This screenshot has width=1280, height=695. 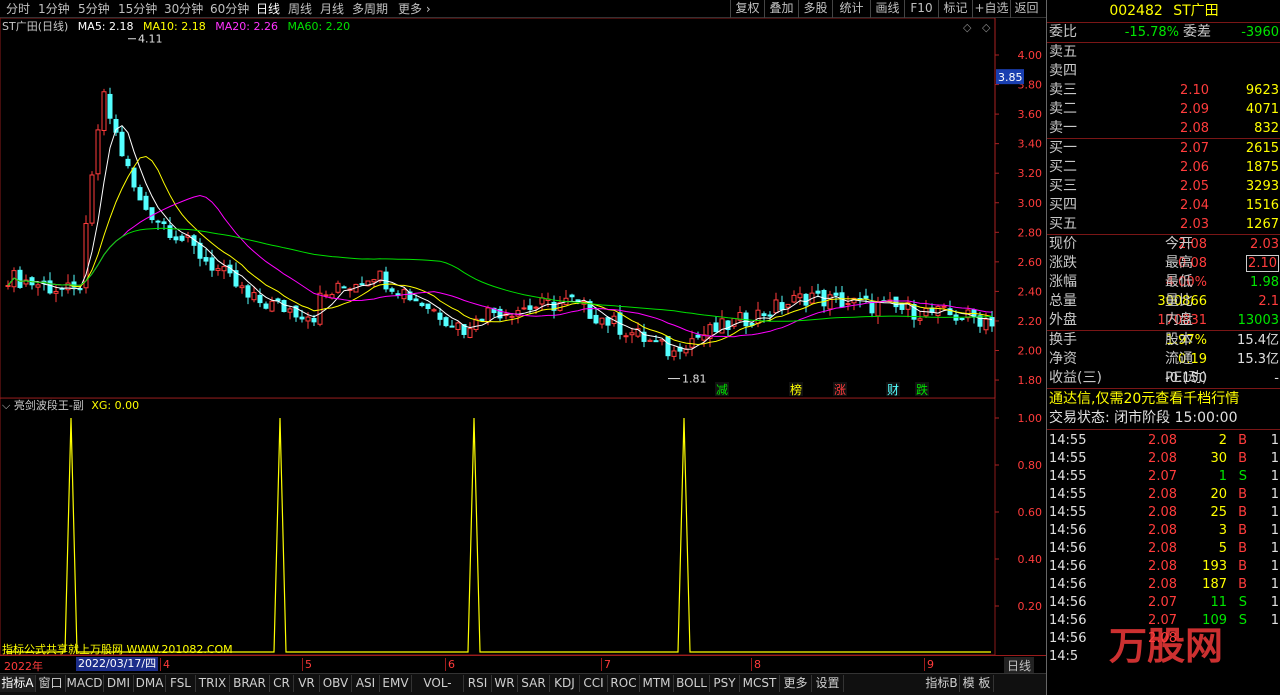 I want to click on indicator-tab-12: EMV, so click(x=396, y=683).